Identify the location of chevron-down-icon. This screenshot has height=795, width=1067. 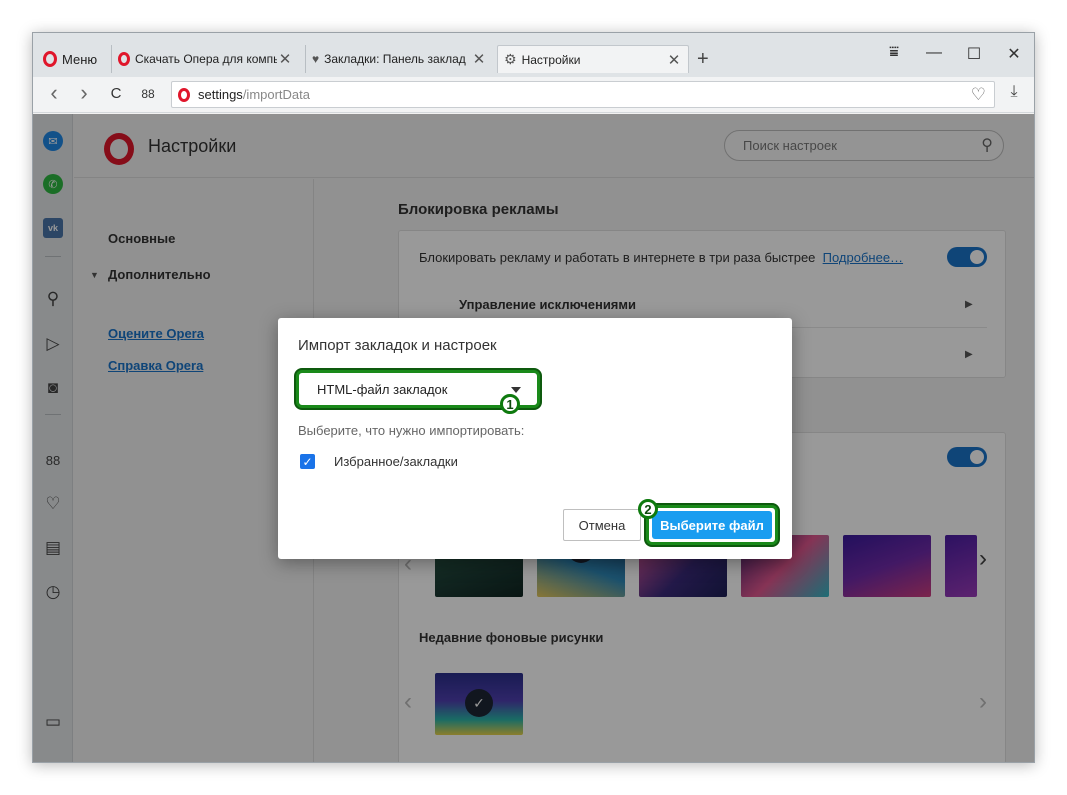
(516, 390).